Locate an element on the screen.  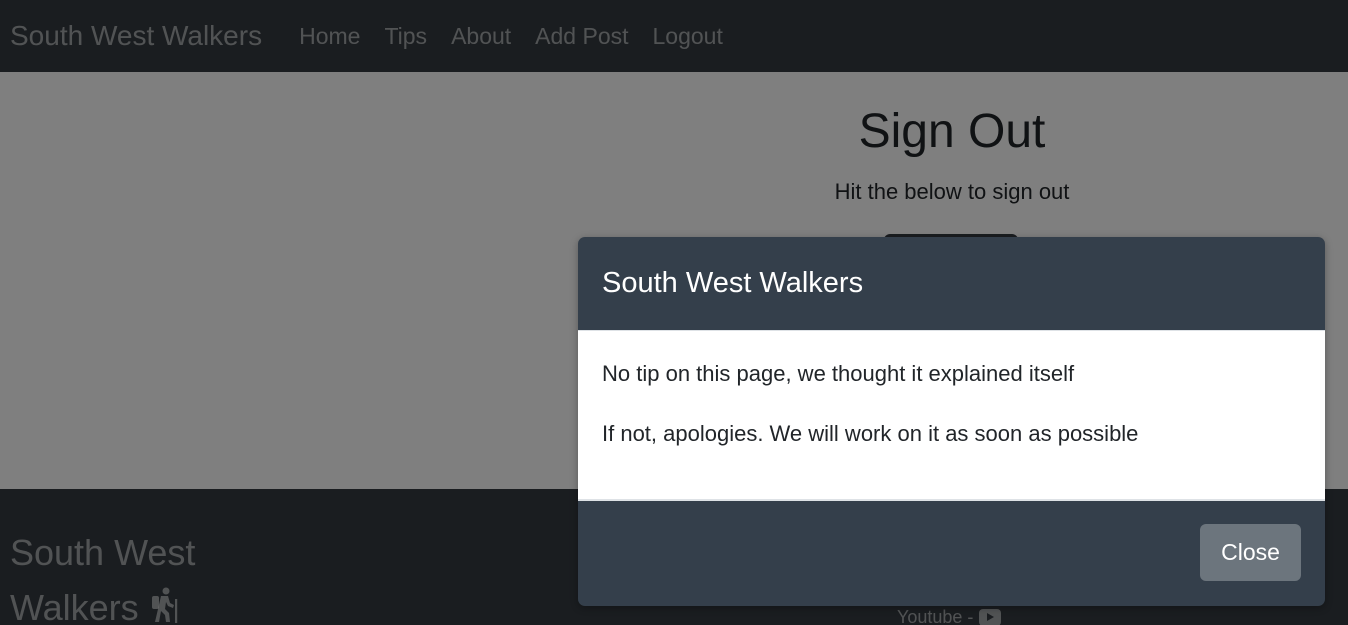
modal-footer: Close is located at coordinates (951, 553).